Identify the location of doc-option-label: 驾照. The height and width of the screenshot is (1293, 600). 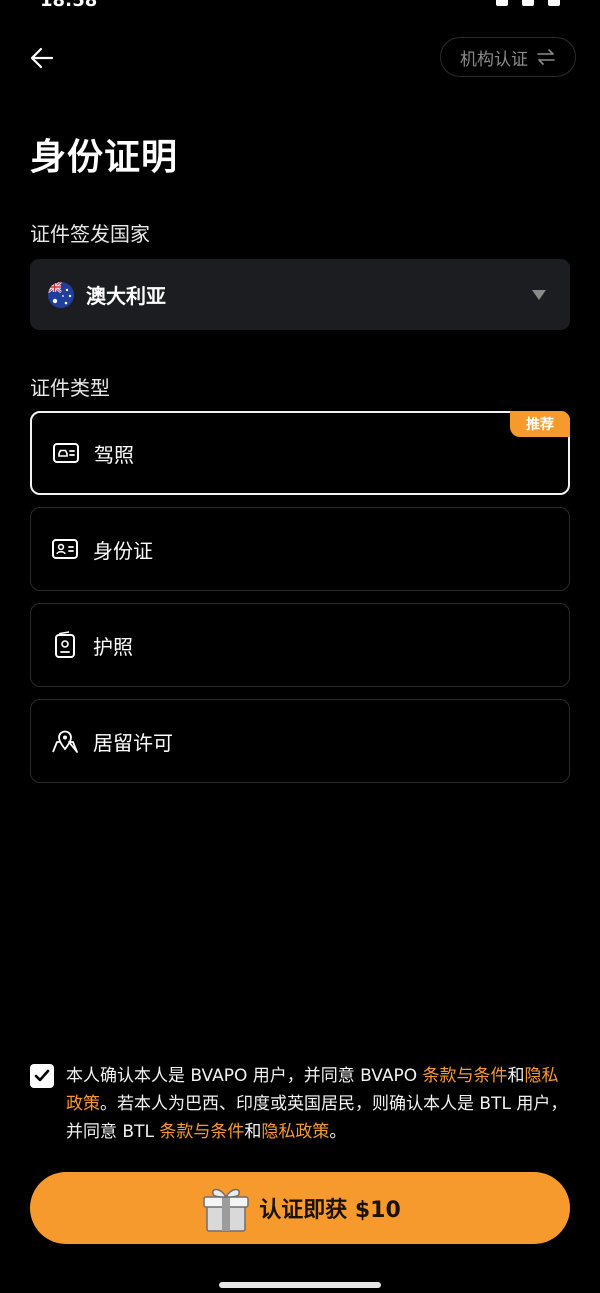
(114, 454).